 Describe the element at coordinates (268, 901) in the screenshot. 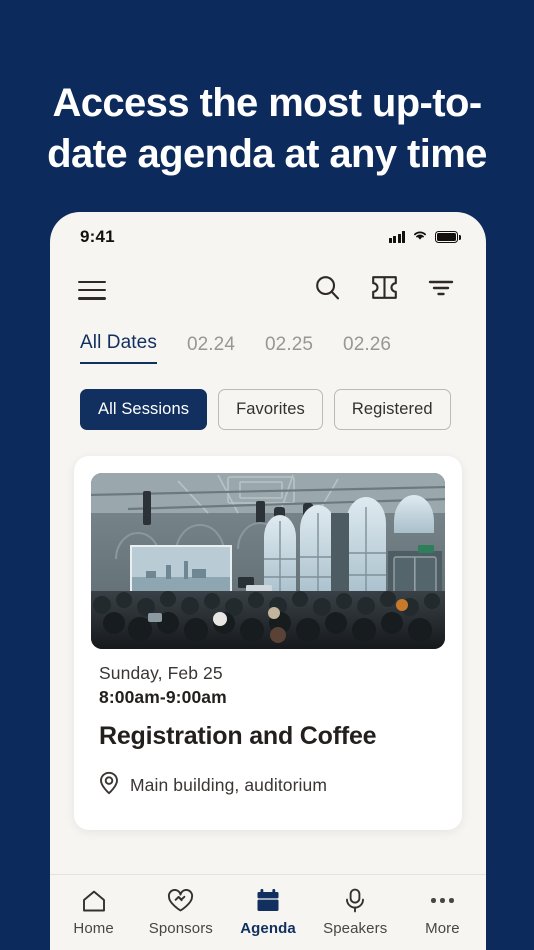

I see `calendar-icon` at that location.